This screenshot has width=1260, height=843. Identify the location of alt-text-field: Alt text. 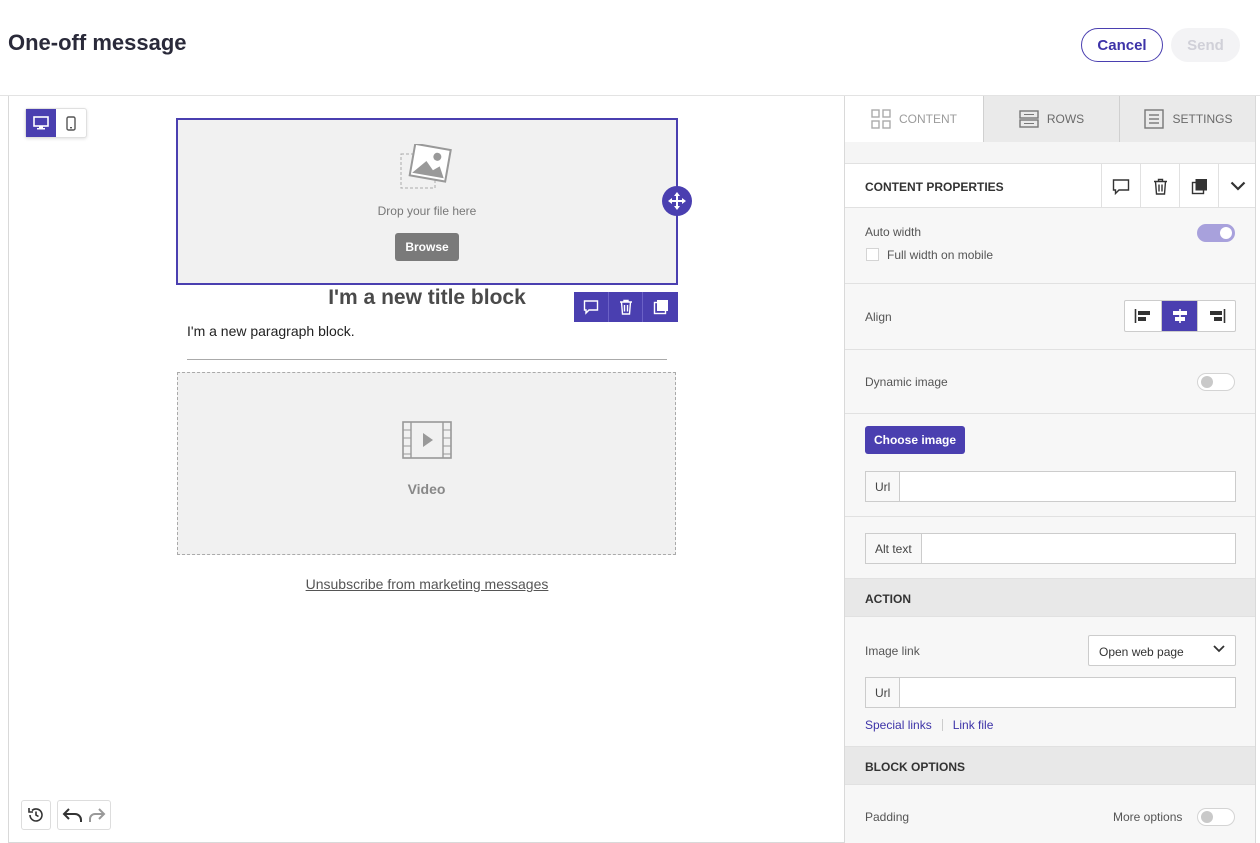
(1050, 548).